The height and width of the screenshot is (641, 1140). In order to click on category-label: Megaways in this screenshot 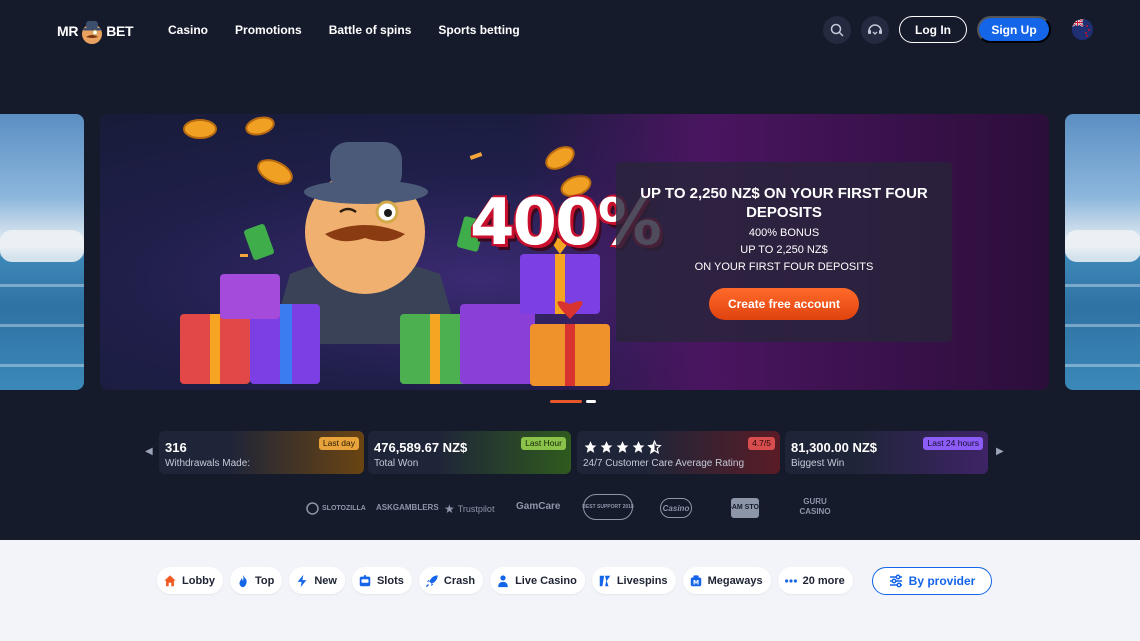, I will do `click(735, 580)`.